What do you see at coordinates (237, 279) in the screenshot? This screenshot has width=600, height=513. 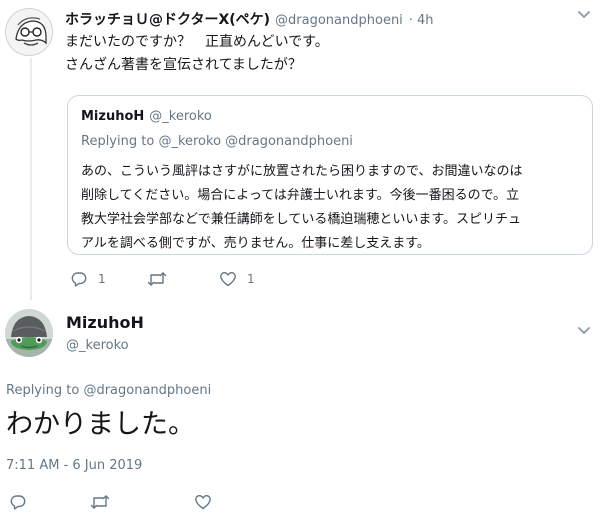 I see `like-button: 1` at bounding box center [237, 279].